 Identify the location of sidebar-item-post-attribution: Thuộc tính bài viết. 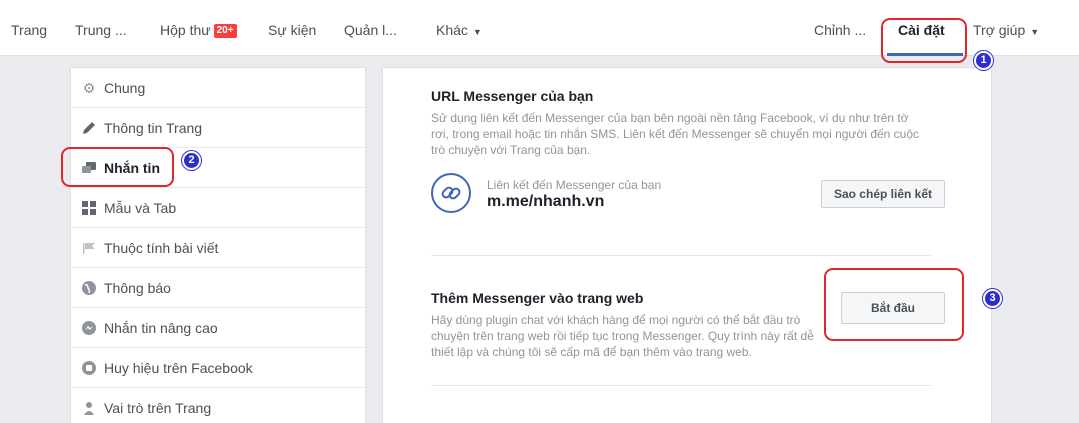
(218, 248).